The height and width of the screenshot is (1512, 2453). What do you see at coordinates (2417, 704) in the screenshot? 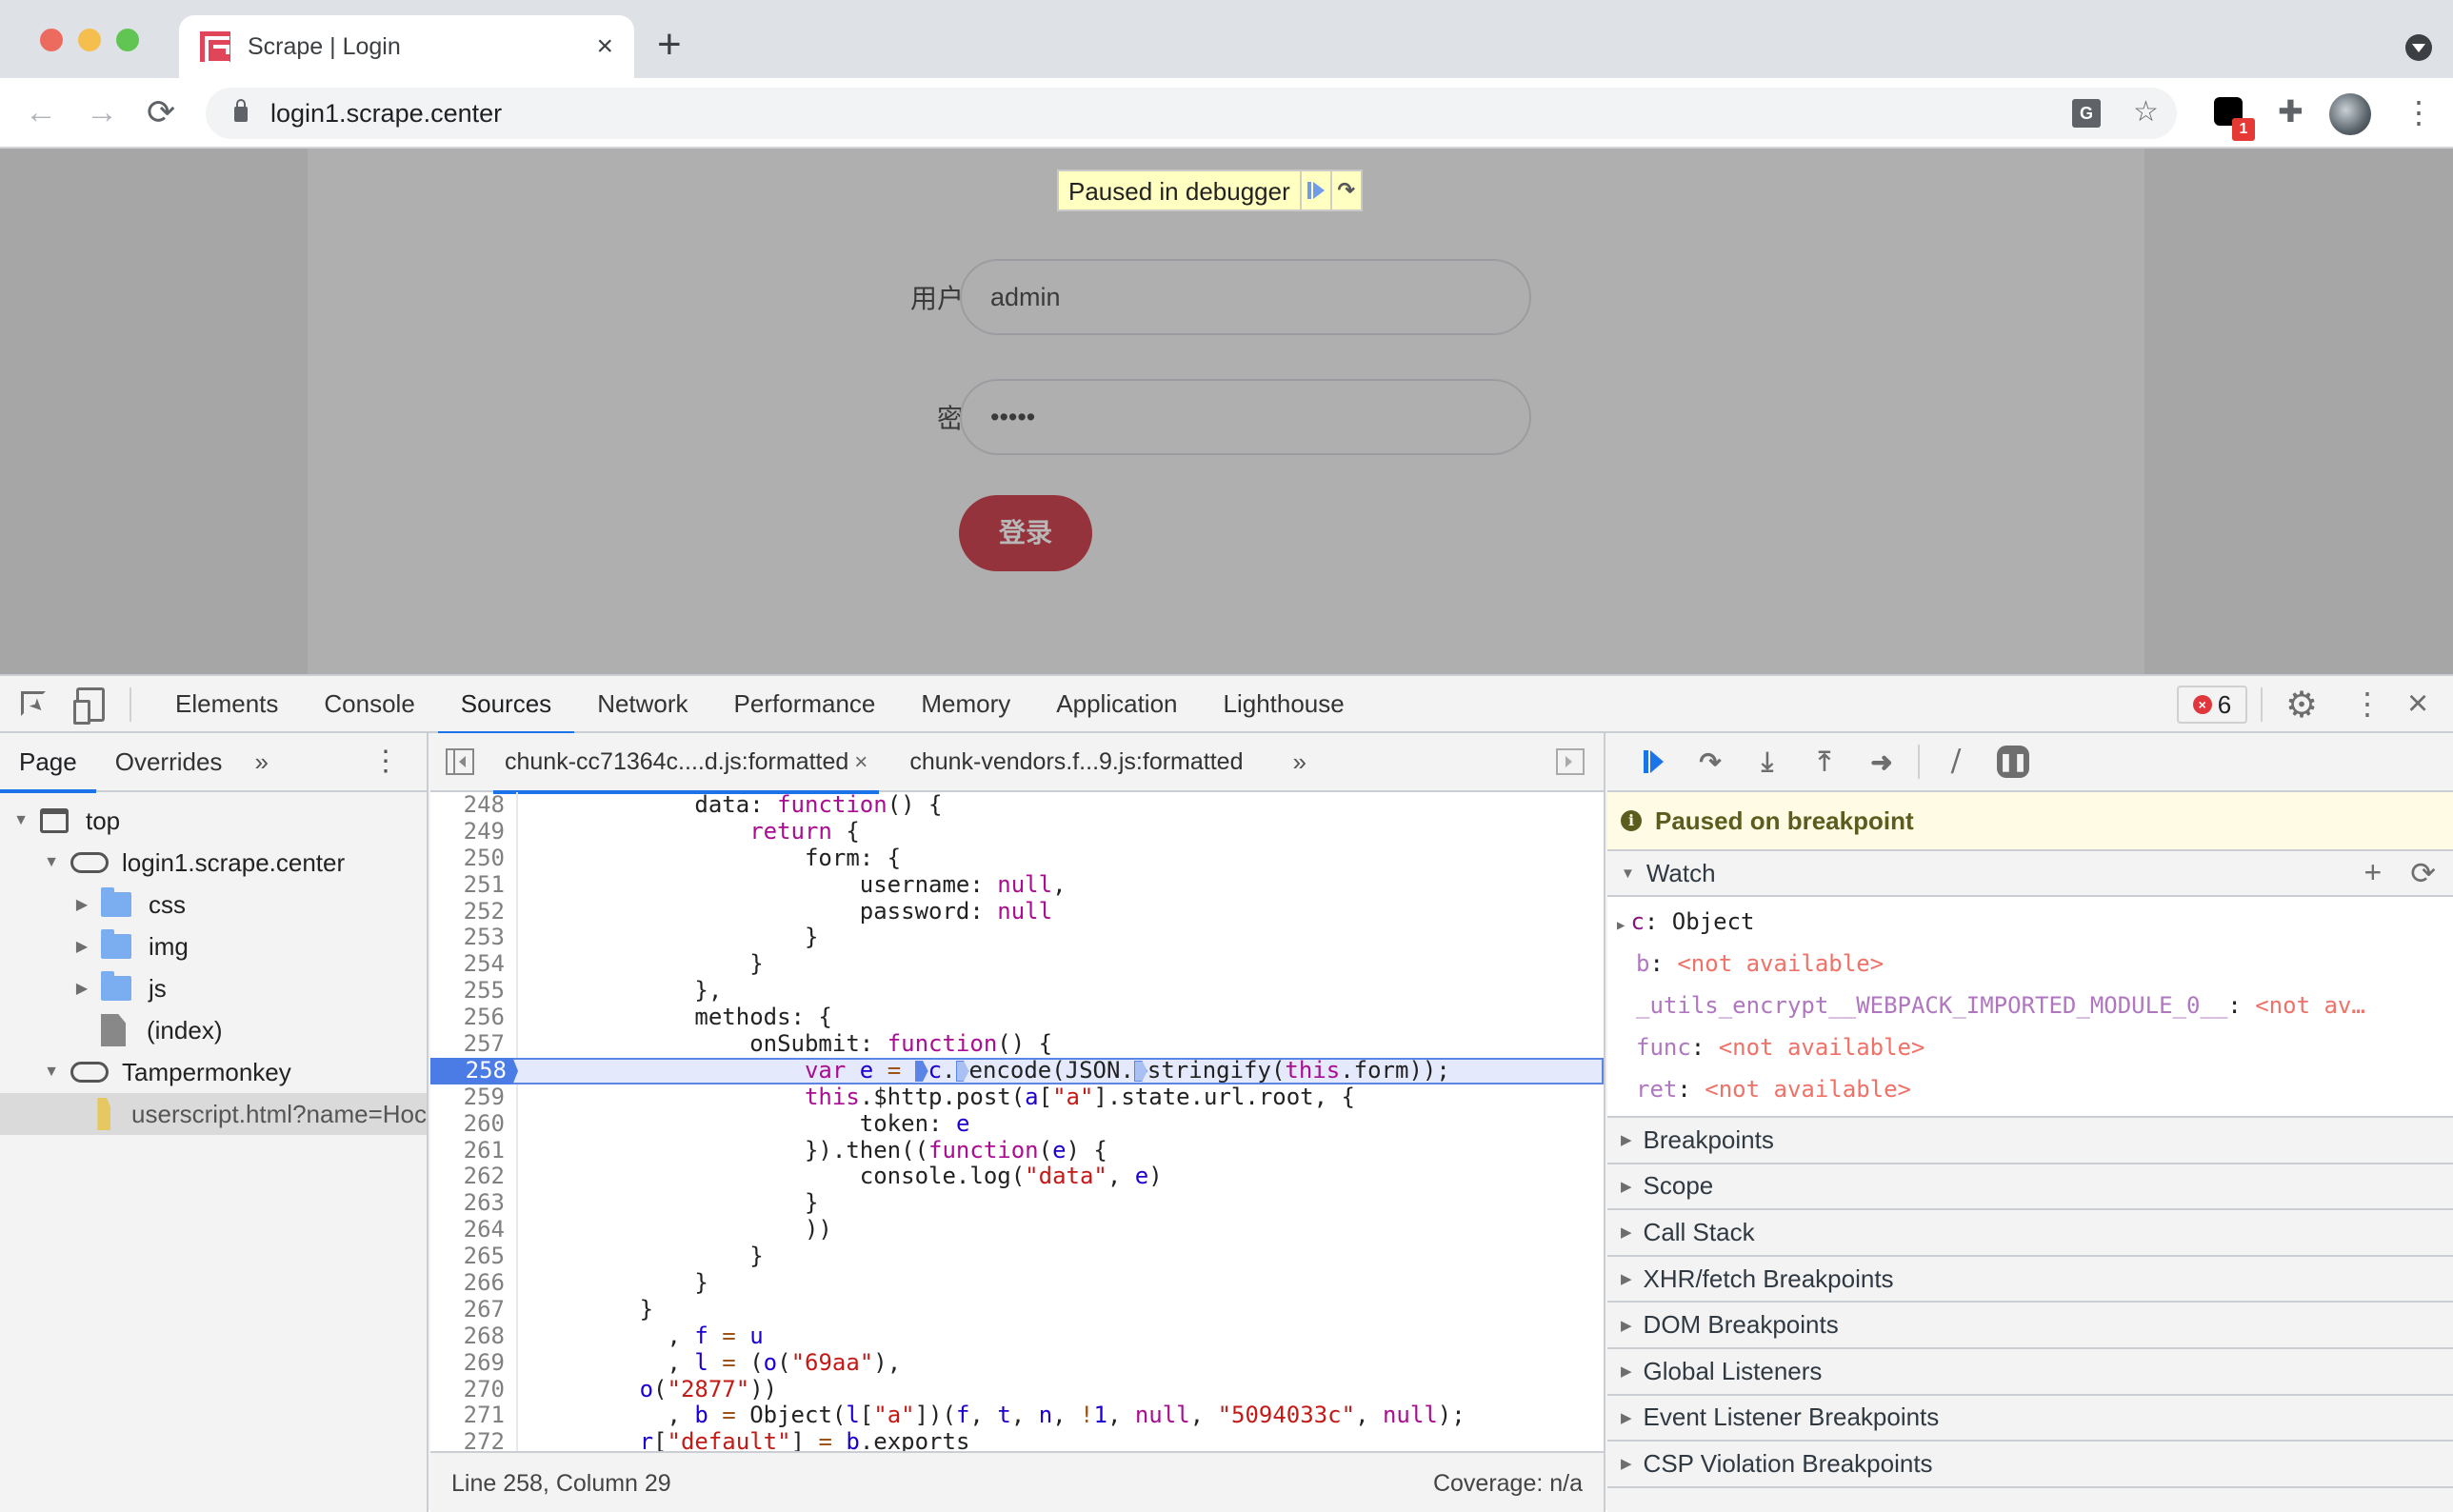
I see `devtools-close-icon: ×` at bounding box center [2417, 704].